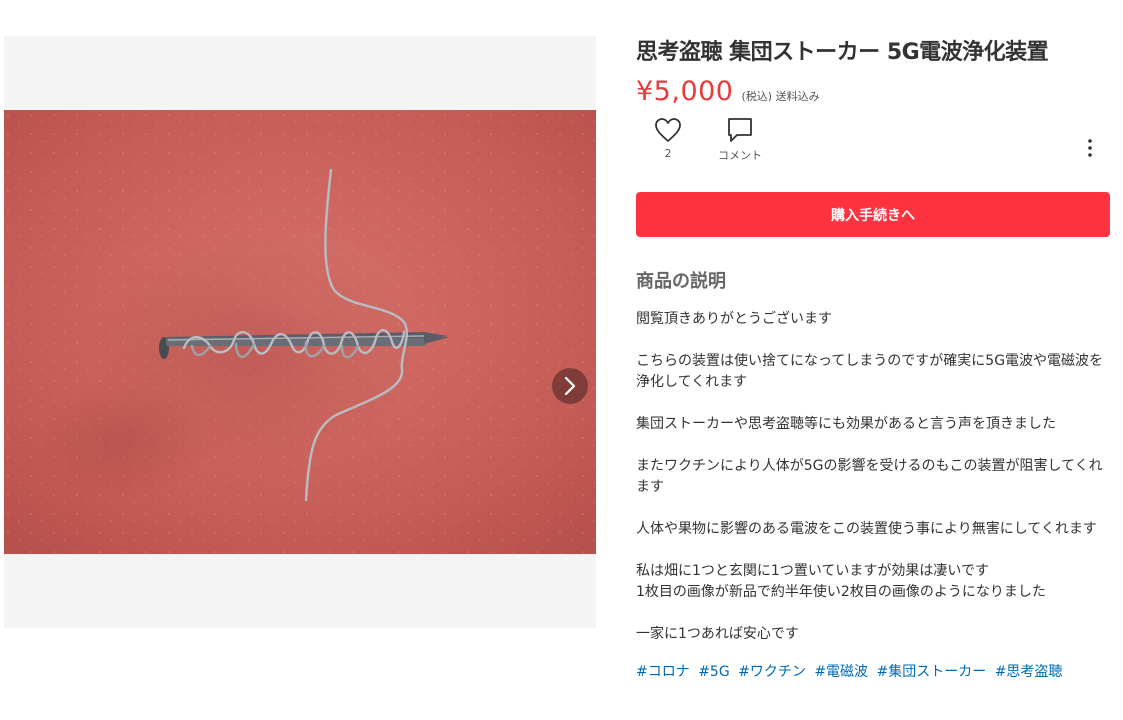  What do you see at coordinates (668, 130) in the screenshot?
I see `heart-icon` at bounding box center [668, 130].